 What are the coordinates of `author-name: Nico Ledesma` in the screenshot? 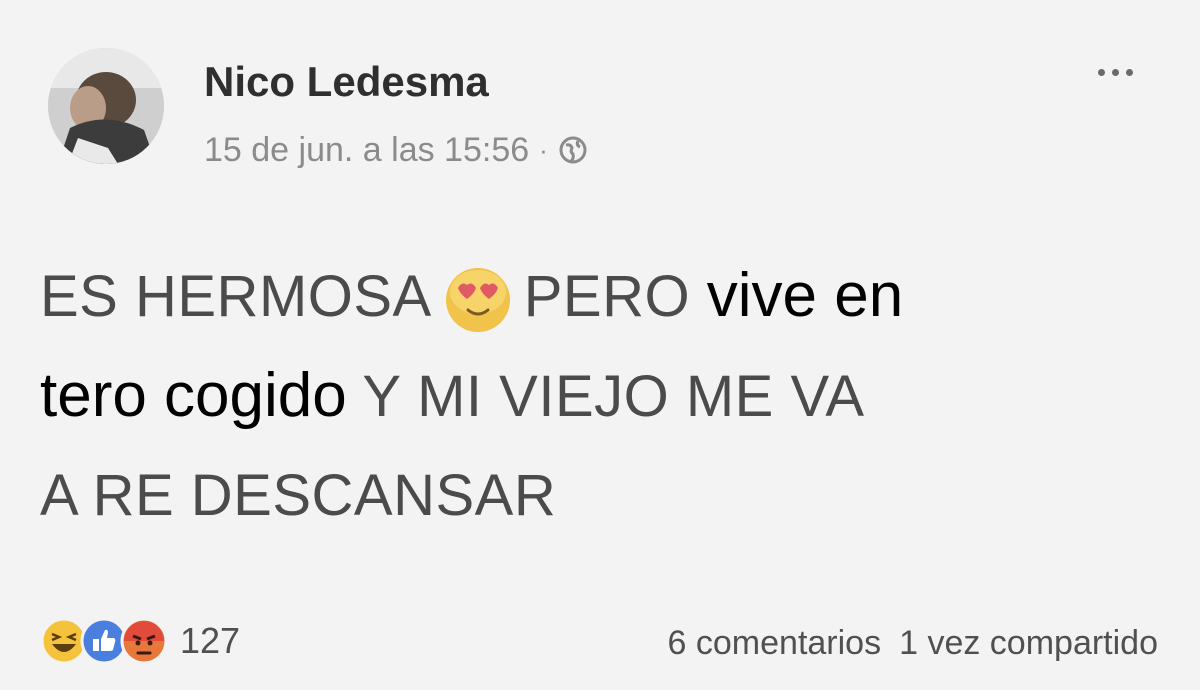 It's located at (346, 82).